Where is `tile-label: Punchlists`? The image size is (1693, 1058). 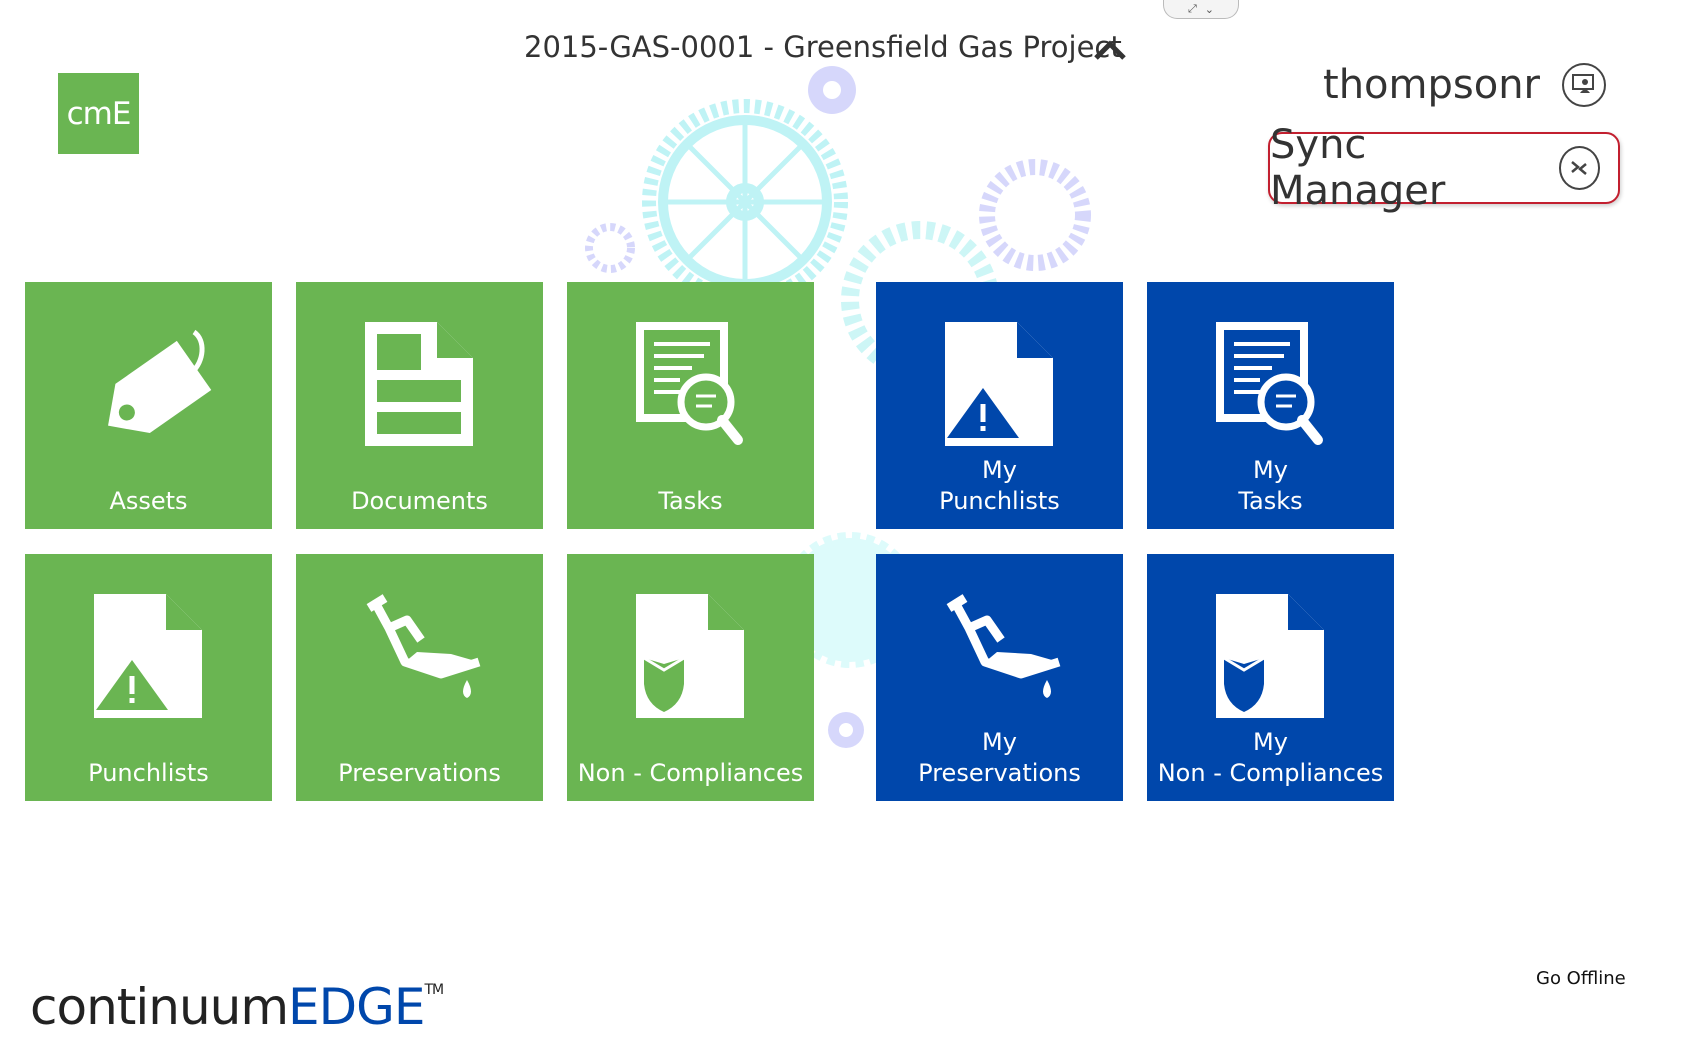 tile-label: Punchlists is located at coordinates (148, 773).